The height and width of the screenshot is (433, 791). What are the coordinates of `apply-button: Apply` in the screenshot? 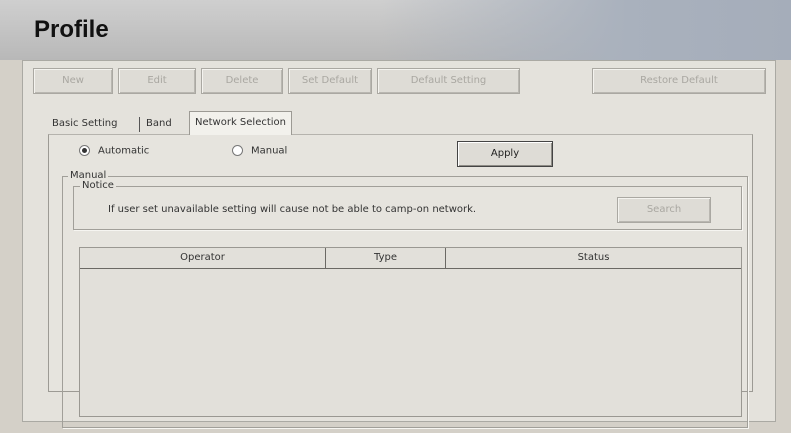 It's located at (505, 154).